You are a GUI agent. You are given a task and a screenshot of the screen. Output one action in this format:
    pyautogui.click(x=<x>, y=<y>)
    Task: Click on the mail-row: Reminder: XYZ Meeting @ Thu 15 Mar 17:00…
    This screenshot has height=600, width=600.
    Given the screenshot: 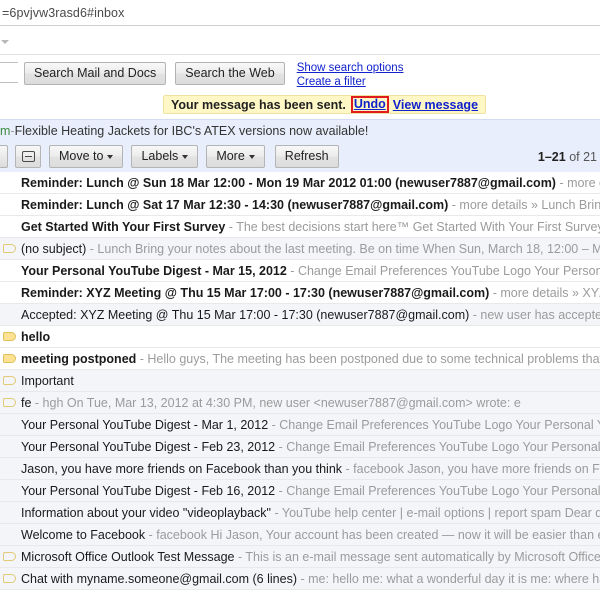 What is the action you would take?
    pyautogui.click(x=300, y=293)
    